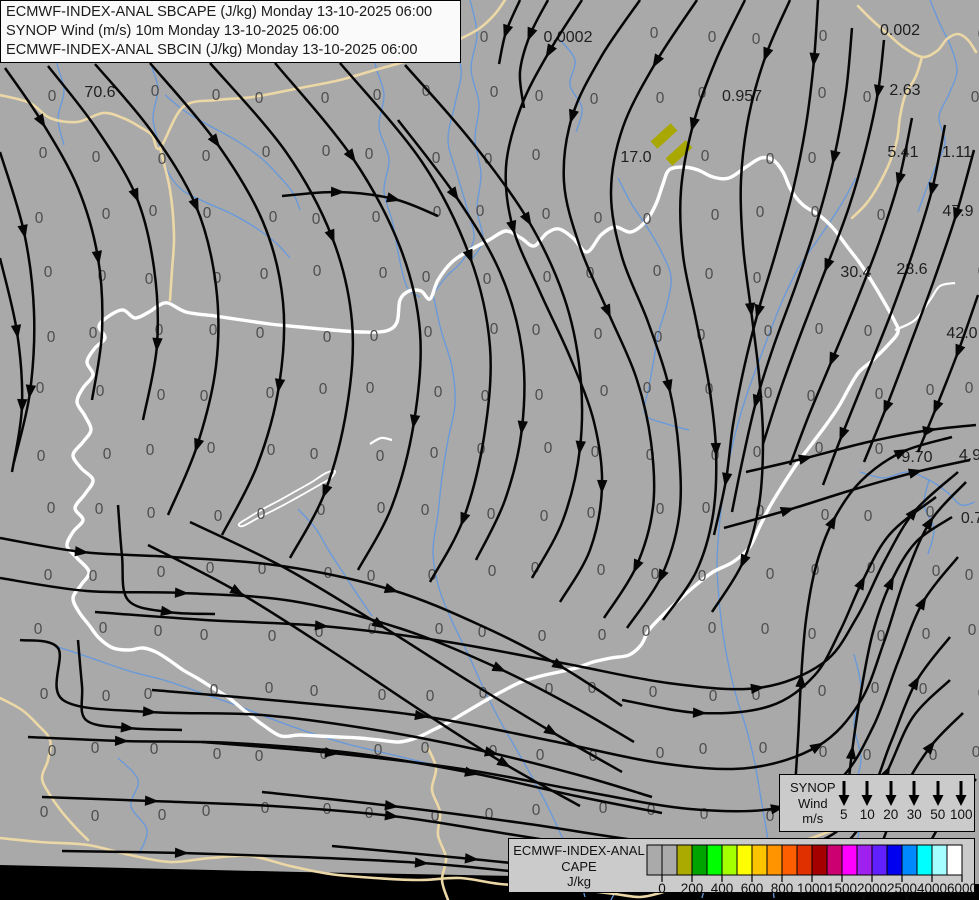  What do you see at coordinates (635, 157) in the screenshot?
I see `station-value: 17.0` at bounding box center [635, 157].